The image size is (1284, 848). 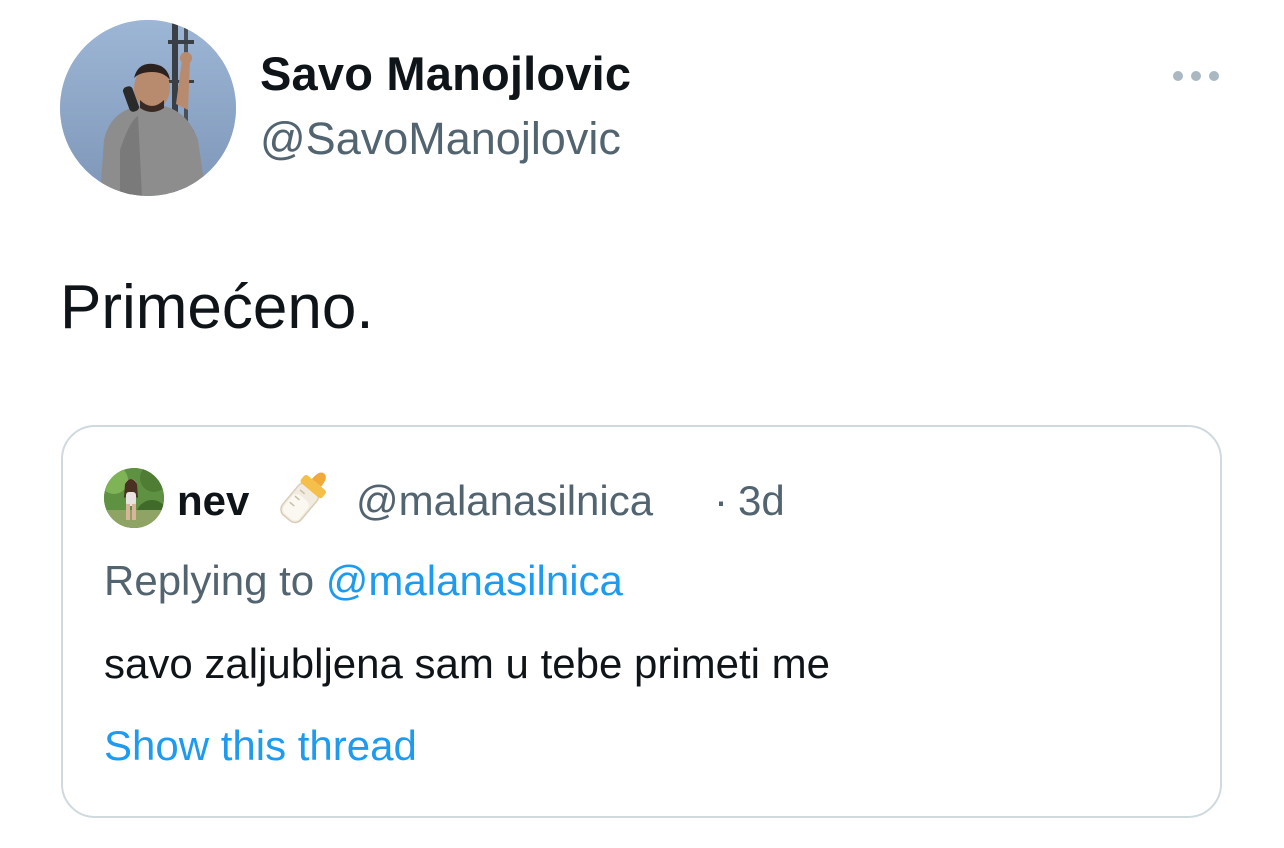 What do you see at coordinates (305, 498) in the screenshot?
I see `baby-bottle-icon` at bounding box center [305, 498].